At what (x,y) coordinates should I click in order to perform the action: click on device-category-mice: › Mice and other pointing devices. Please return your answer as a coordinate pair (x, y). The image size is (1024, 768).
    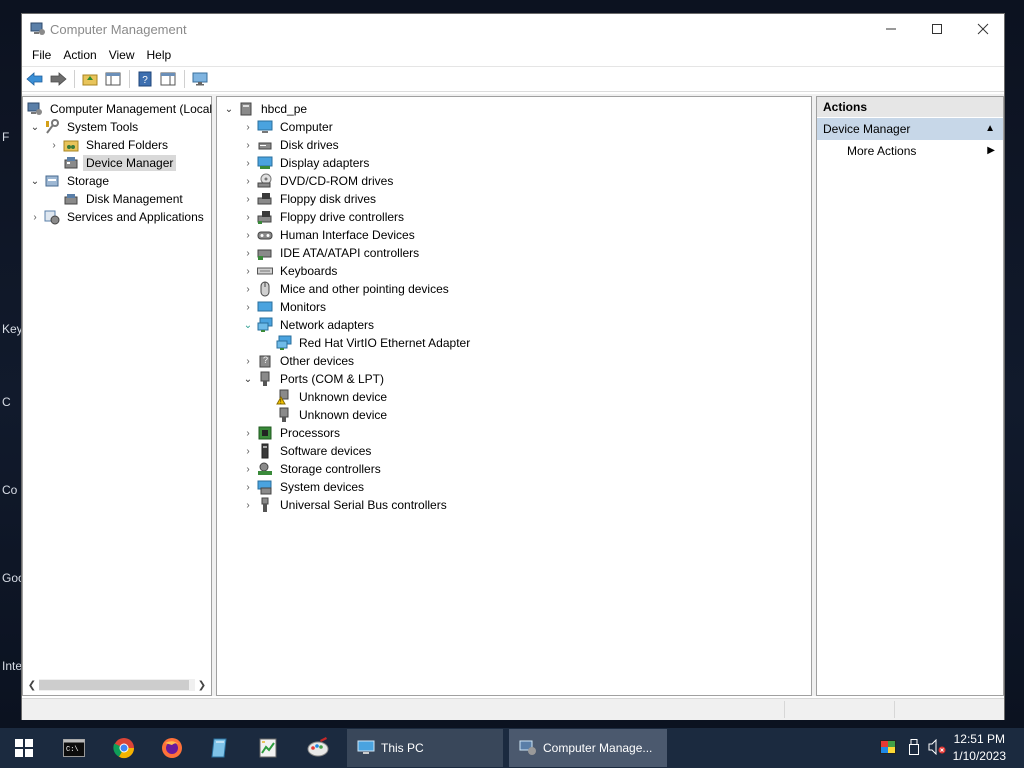
    Looking at the image, I should click on (347, 289).